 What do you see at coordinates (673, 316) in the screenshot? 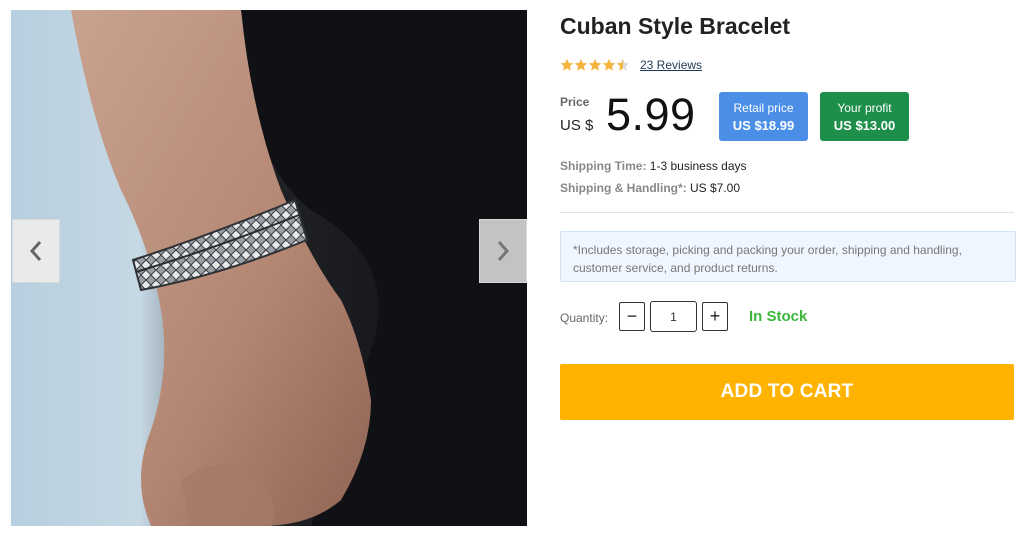
I see `quantity-input` at bounding box center [673, 316].